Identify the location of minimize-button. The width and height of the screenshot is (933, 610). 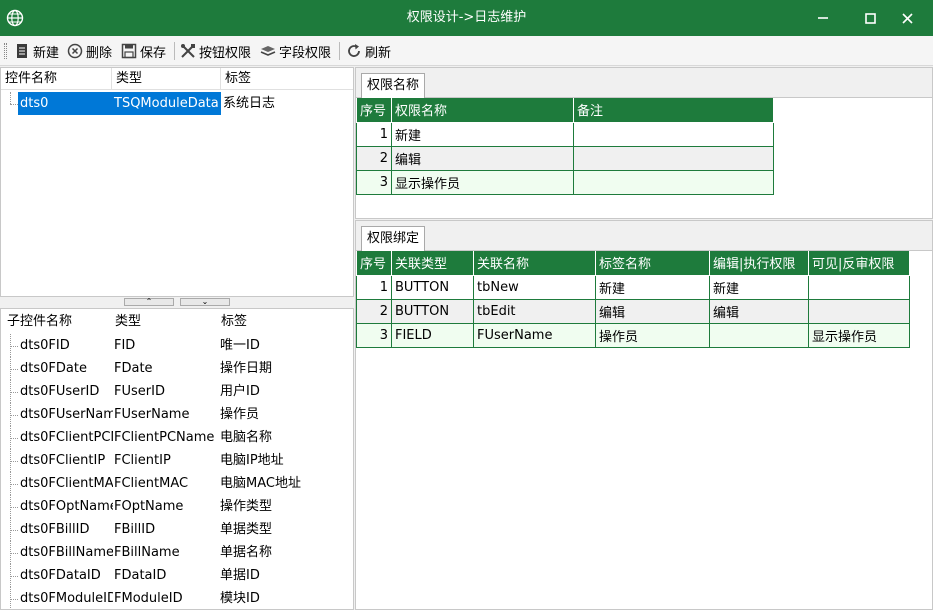
(823, 18).